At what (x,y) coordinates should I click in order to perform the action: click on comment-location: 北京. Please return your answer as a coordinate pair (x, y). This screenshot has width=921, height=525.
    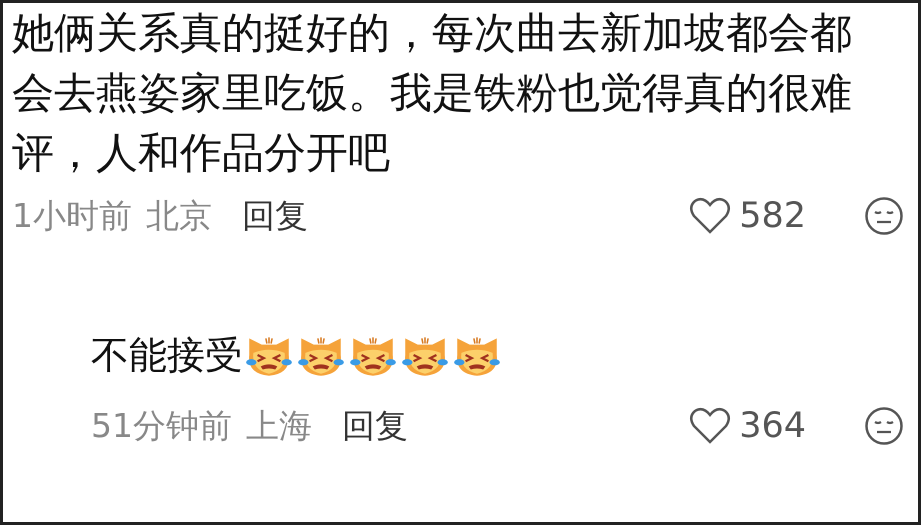
    Looking at the image, I should click on (179, 215).